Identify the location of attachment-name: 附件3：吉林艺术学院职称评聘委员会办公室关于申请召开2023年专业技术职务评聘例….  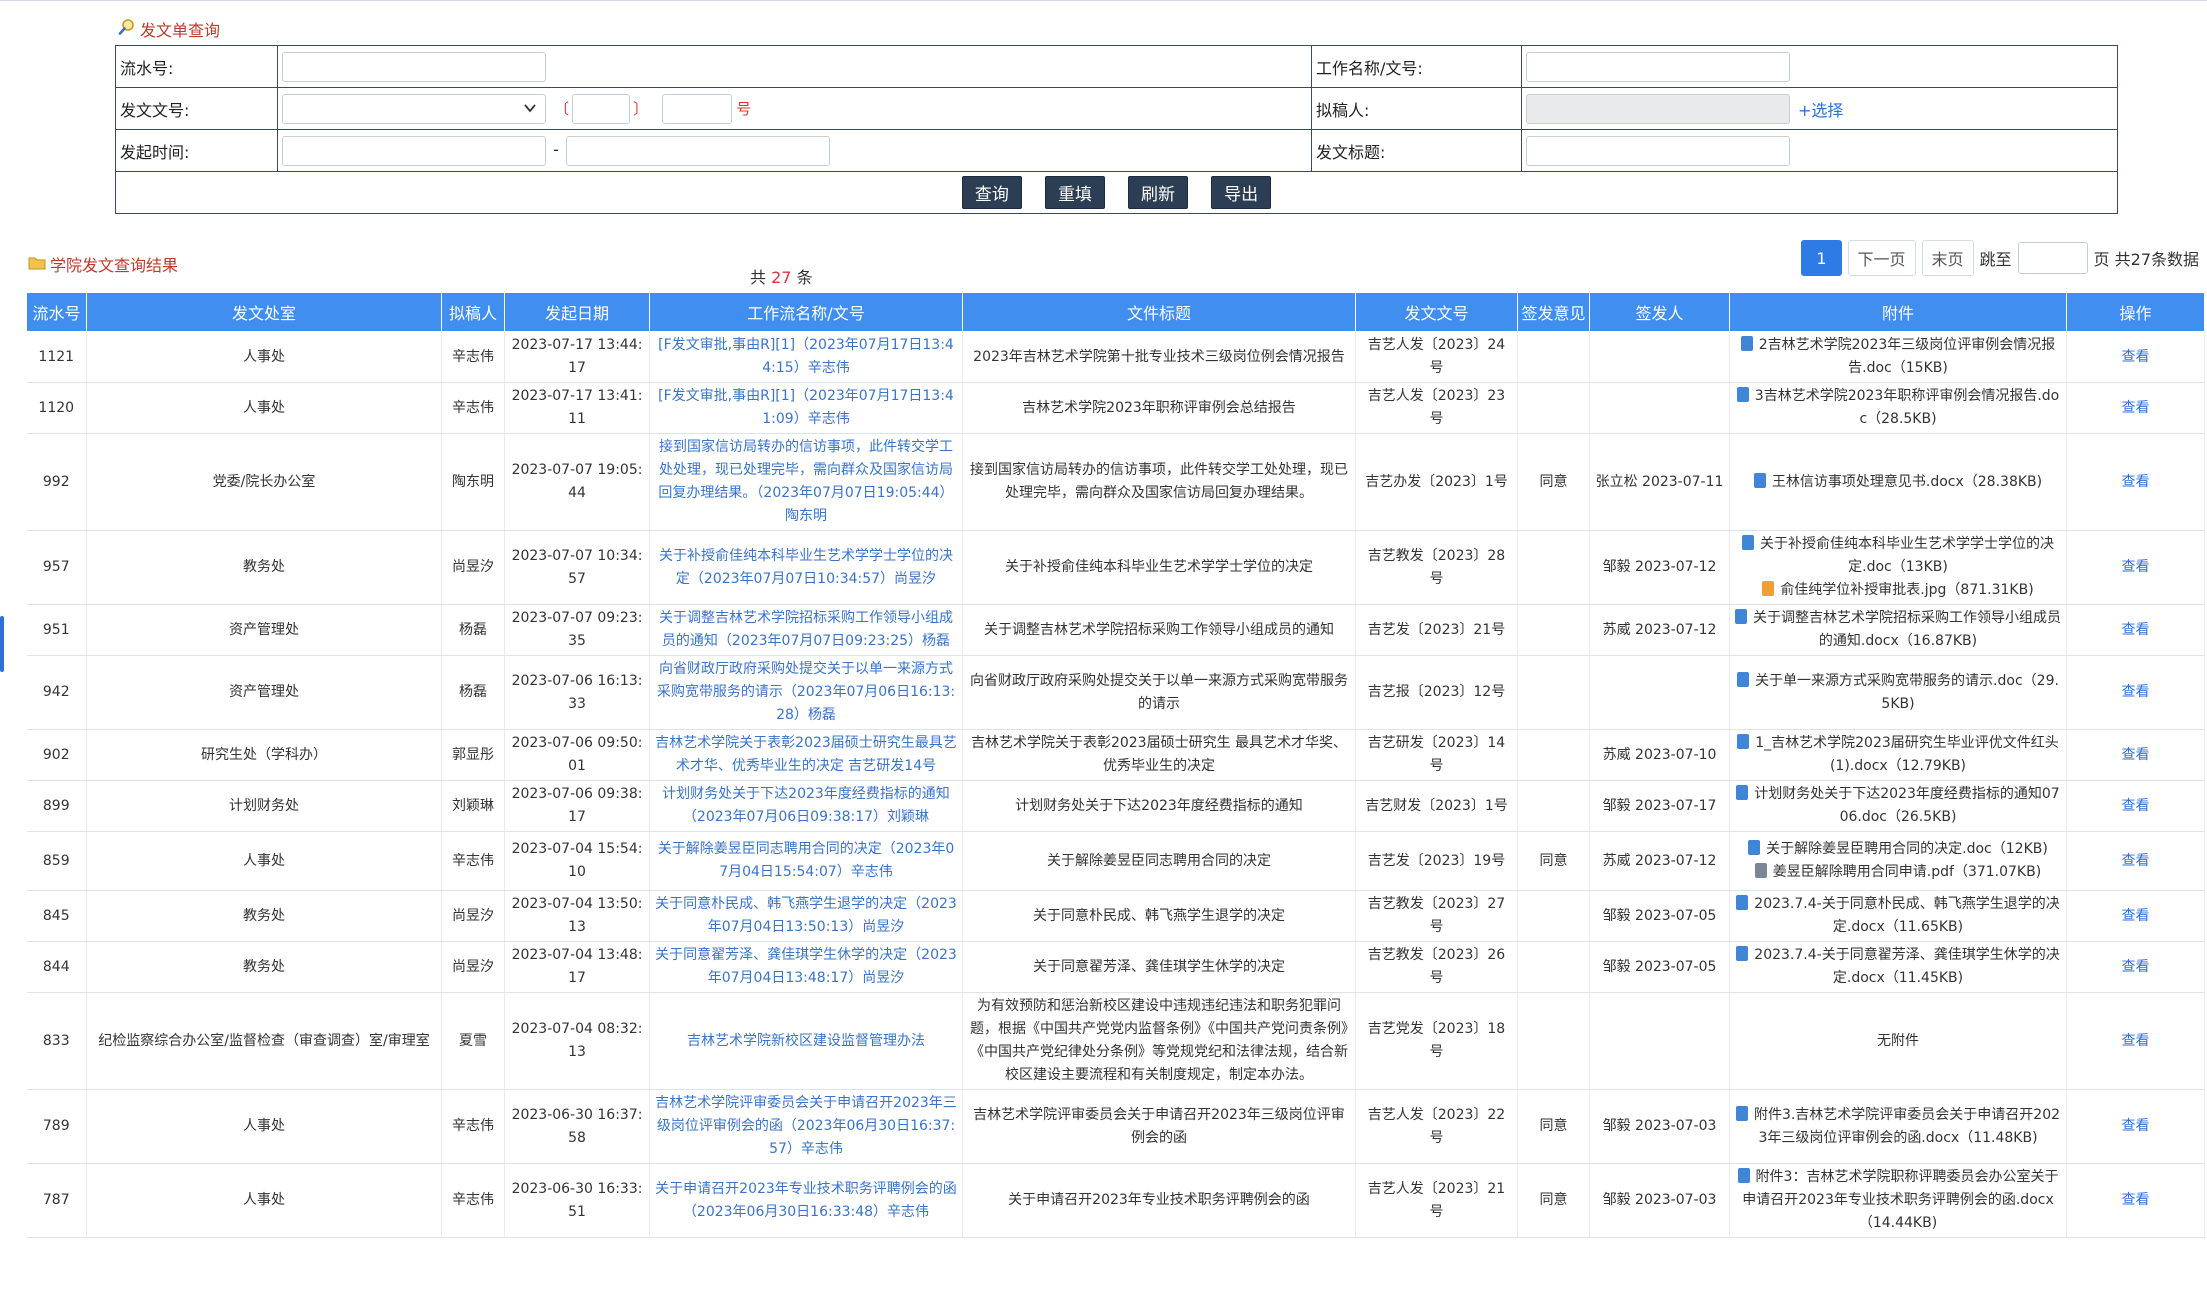
(1900, 1200).